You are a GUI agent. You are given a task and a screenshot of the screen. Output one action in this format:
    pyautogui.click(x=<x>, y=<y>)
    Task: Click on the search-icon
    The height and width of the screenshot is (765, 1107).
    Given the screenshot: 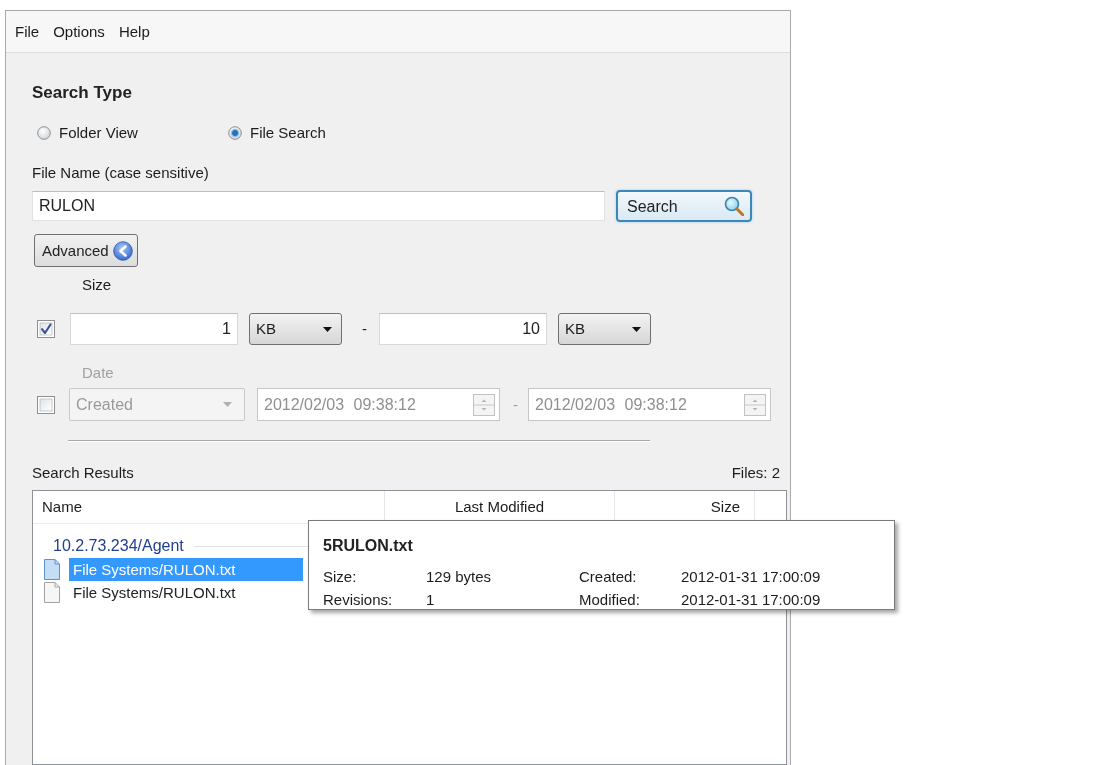 What is the action you would take?
    pyautogui.click(x=734, y=206)
    